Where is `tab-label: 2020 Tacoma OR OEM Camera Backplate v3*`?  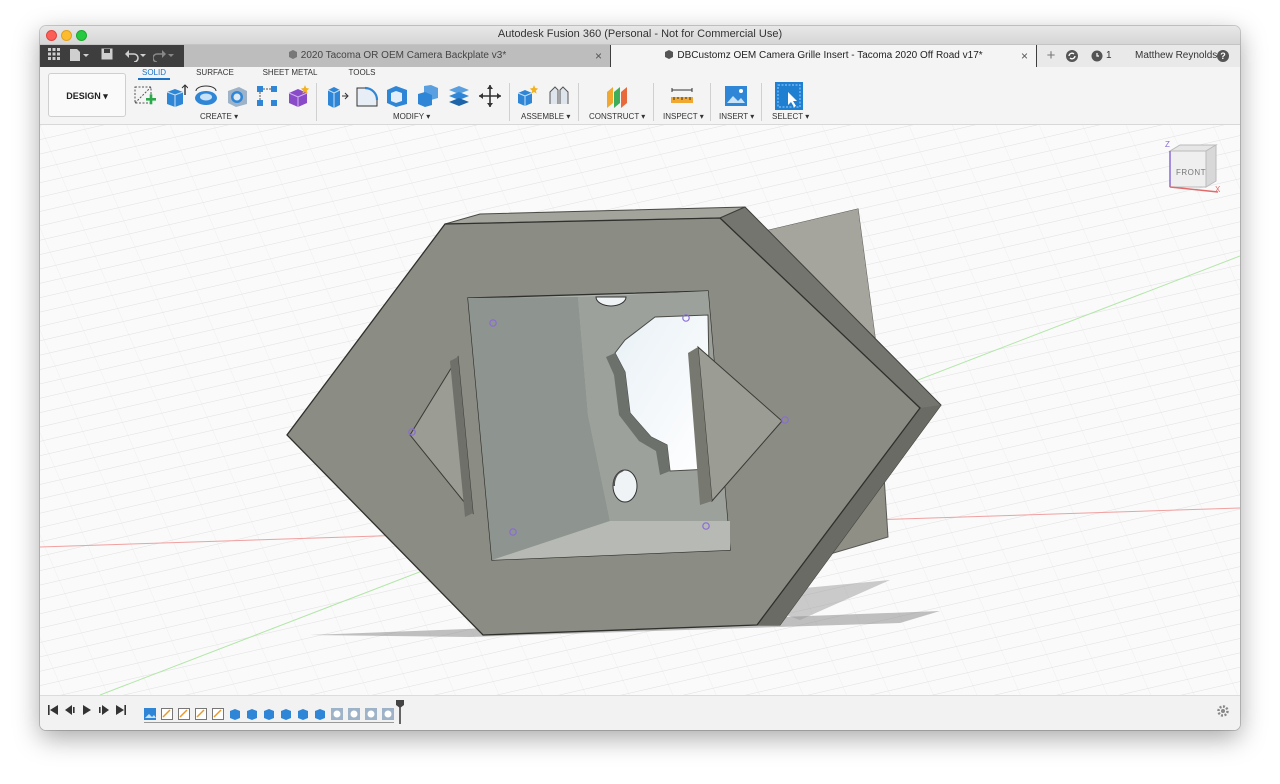 tab-label: 2020 Tacoma OR OEM Camera Backplate v3* is located at coordinates (403, 55).